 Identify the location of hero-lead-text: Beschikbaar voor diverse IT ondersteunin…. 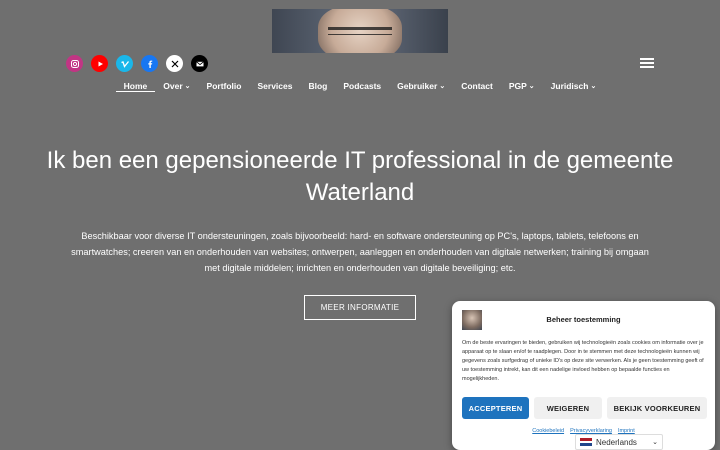
(360, 252).